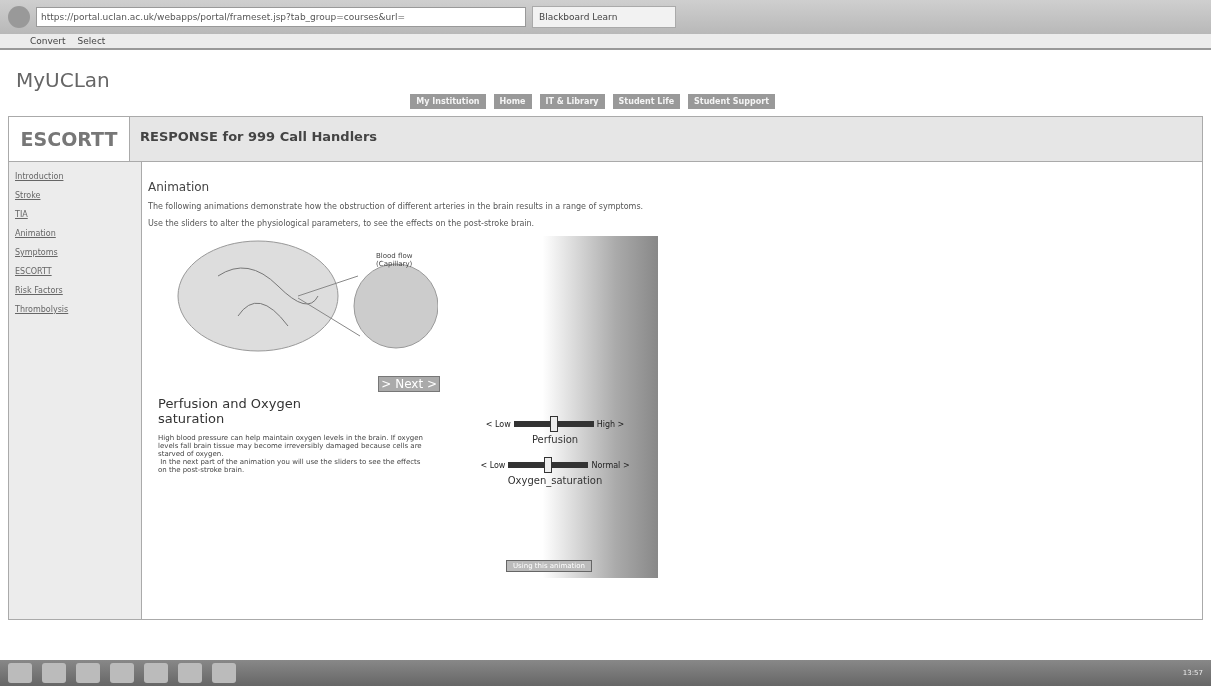  What do you see at coordinates (63, 80) in the screenshot?
I see `site-logo: MyUCLan` at bounding box center [63, 80].